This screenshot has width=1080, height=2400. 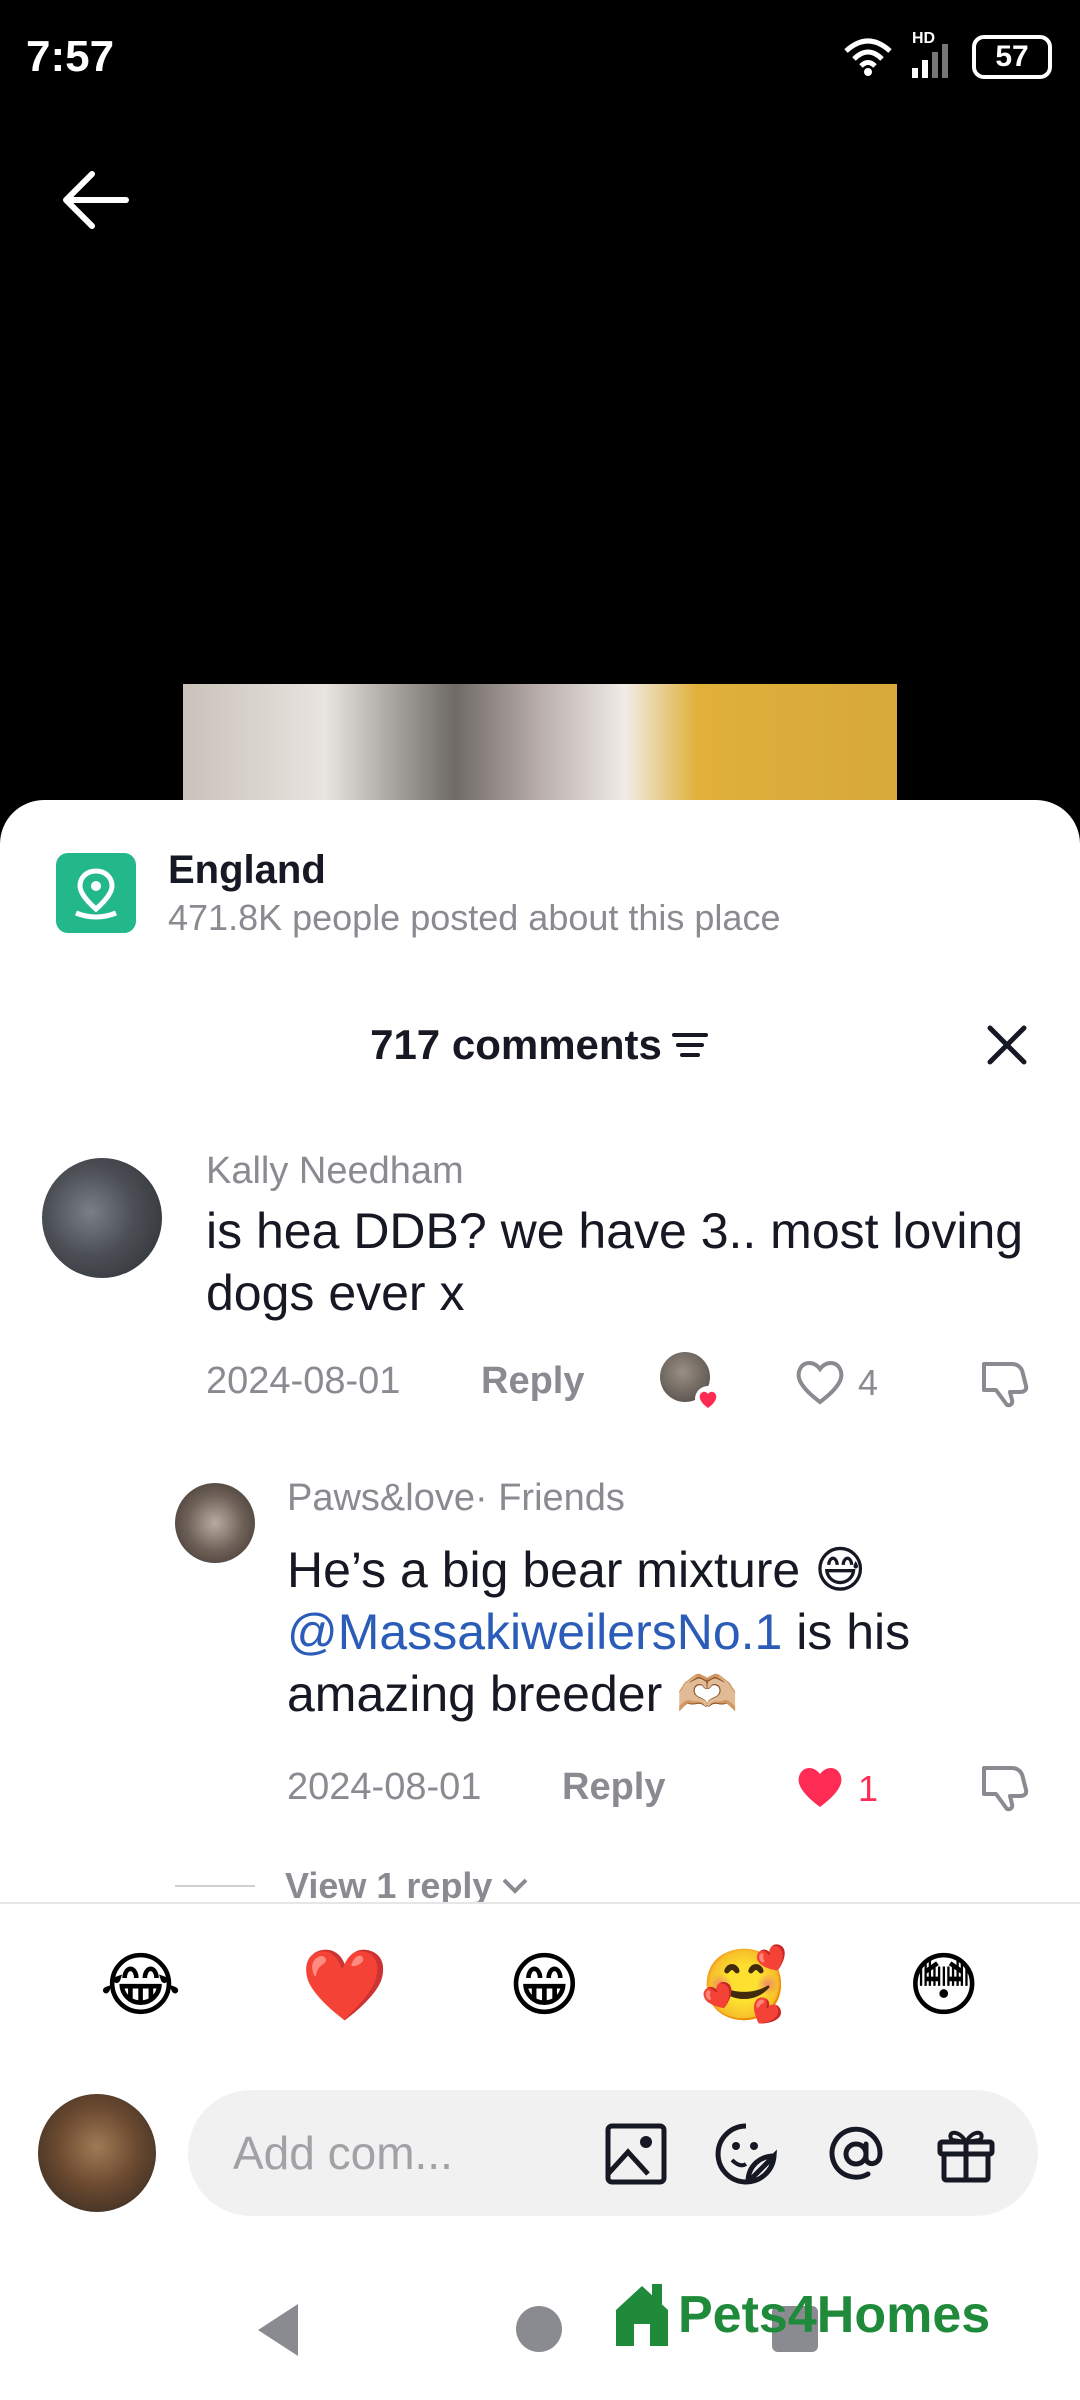 What do you see at coordinates (381, 1498) in the screenshot?
I see `reply-username: Paws&love` at bounding box center [381, 1498].